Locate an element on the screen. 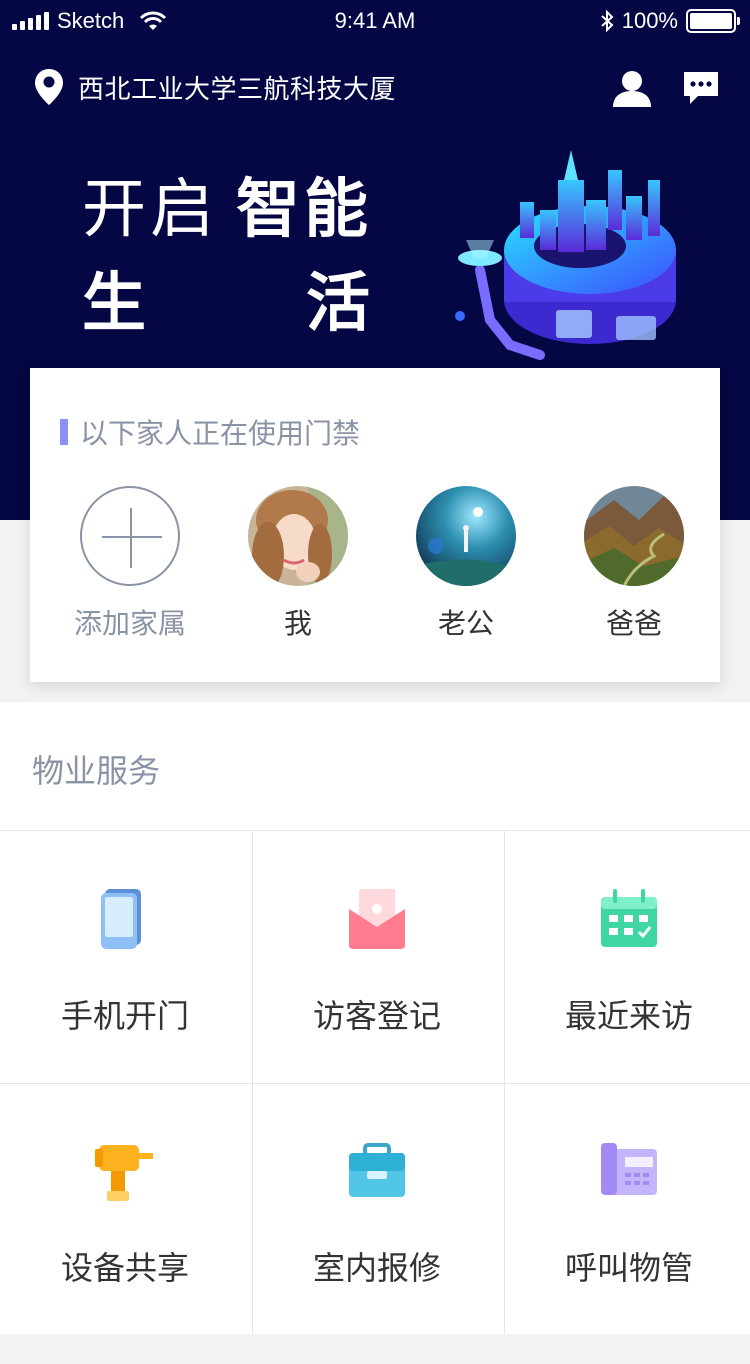 The height and width of the screenshot is (1364, 750). toolbox-icon is located at coordinates (377, 1170).